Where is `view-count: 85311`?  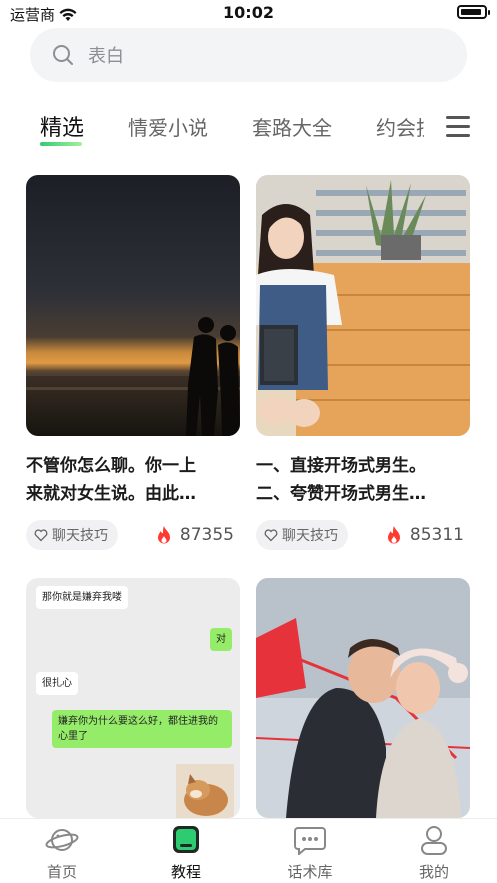 view-count: 85311 is located at coordinates (436, 535).